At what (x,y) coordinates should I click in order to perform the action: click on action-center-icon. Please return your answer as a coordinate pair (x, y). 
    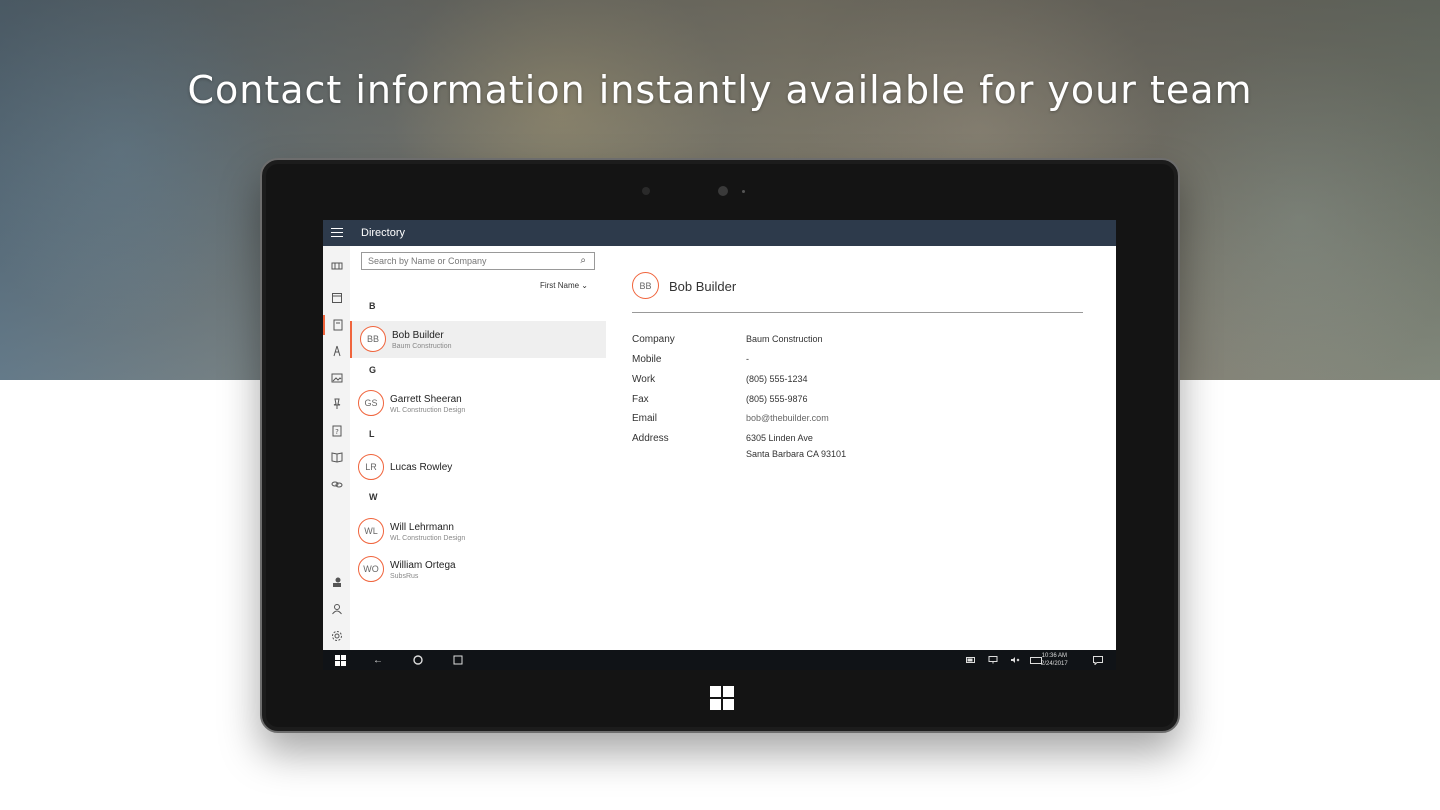
    Looking at the image, I should click on (1098, 660).